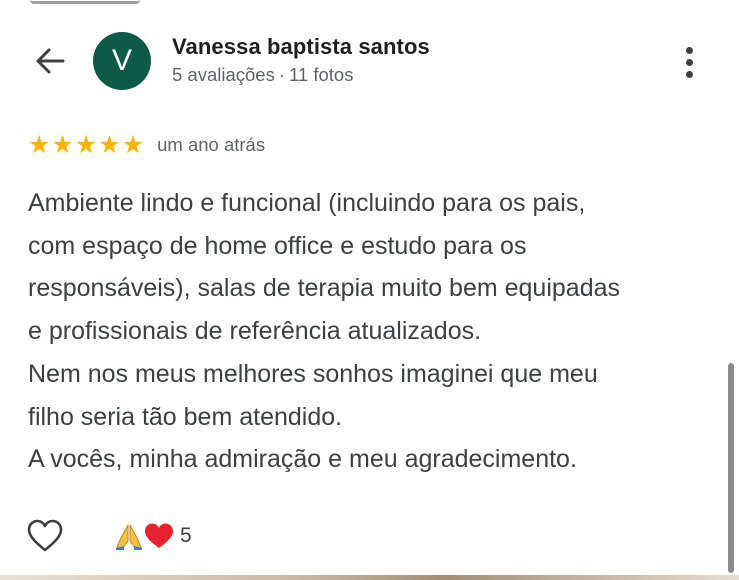  Describe the element at coordinates (689, 50) in the screenshot. I see `more-vertical-icon` at that location.